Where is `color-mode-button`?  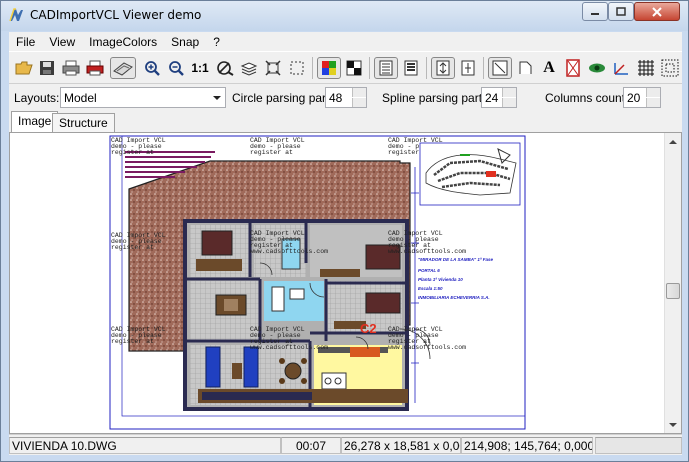 color-mode-button is located at coordinates (329, 68).